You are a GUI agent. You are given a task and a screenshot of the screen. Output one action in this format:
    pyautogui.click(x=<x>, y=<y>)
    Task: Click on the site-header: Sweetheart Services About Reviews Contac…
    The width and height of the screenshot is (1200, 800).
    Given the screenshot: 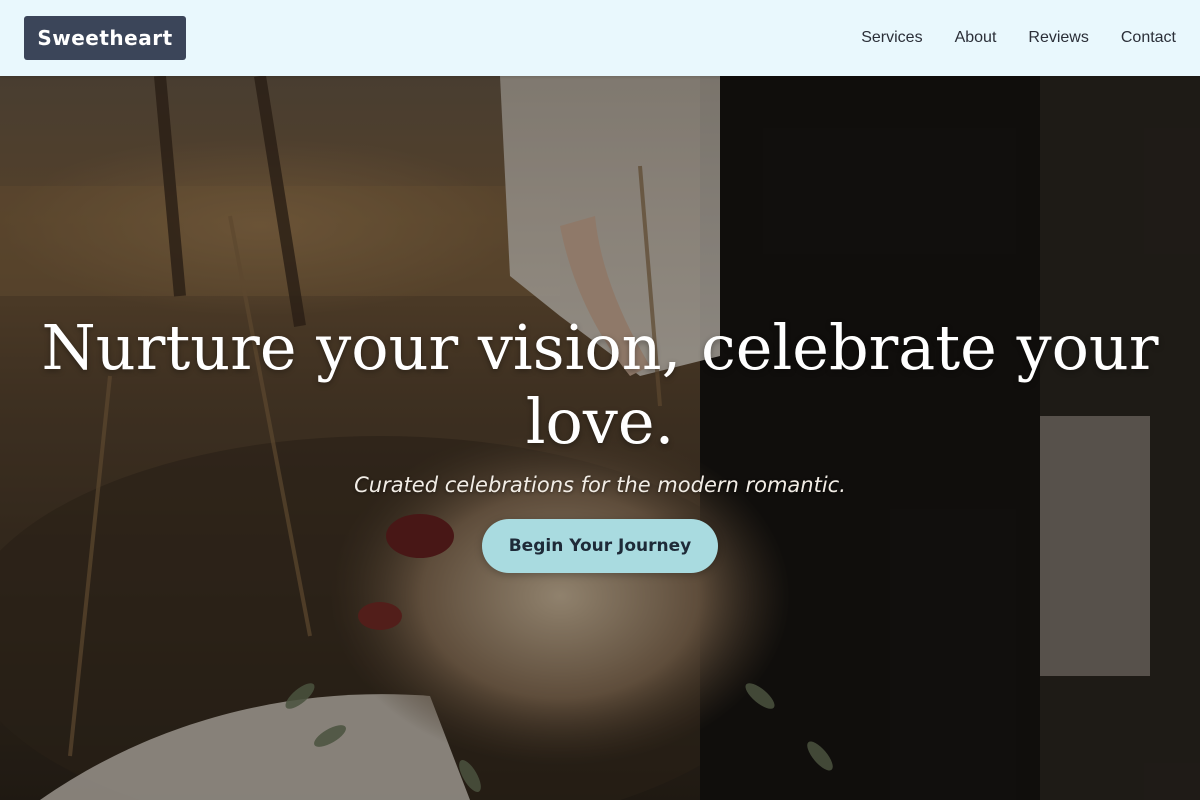 What is the action you would take?
    pyautogui.click(x=600, y=38)
    